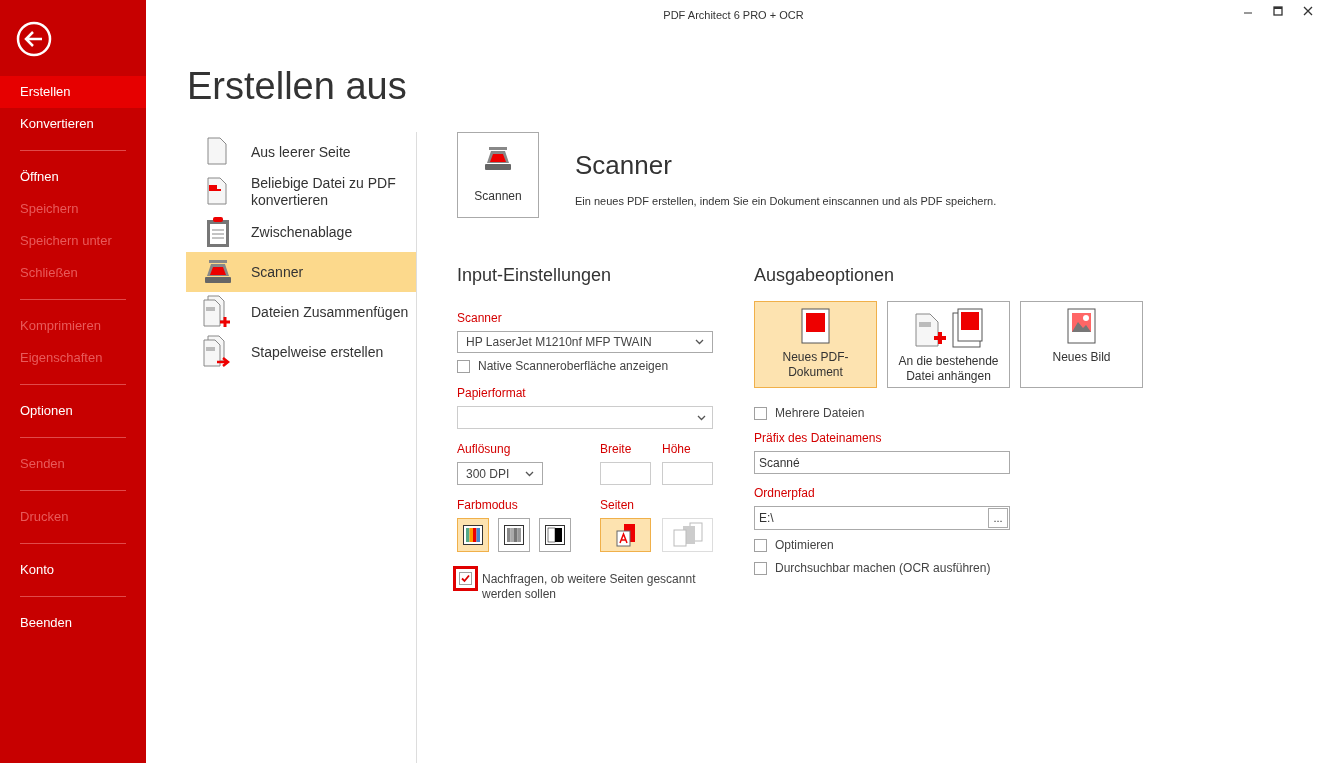 Image resolution: width=1321 pixels, height=763 pixels. Describe the element at coordinates (687, 535) in the screenshot. I see `multi-page-icon` at that location.